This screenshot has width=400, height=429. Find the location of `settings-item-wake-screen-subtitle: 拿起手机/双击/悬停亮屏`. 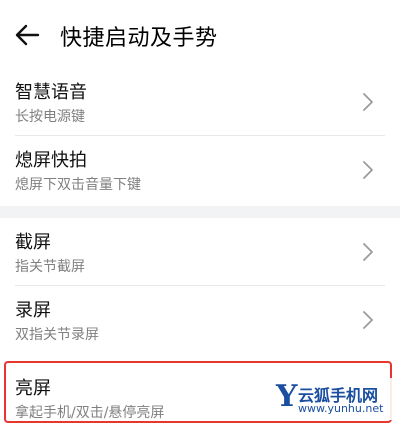

settings-item-wake-screen-subtitle: 拿起手机/双击/悬停亮屏 is located at coordinates (90, 413).